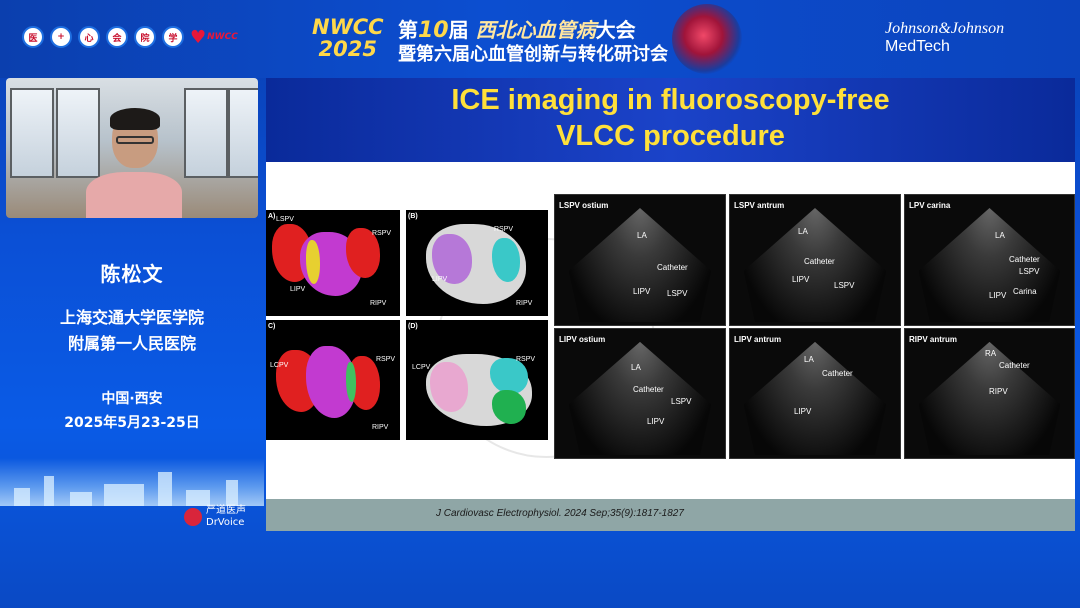  Describe the element at coordinates (533, 41) in the screenshot. I see `conference-title: 第10届 西北心血管病大会 暨第六届心血管创新与转化研讨会` at that location.